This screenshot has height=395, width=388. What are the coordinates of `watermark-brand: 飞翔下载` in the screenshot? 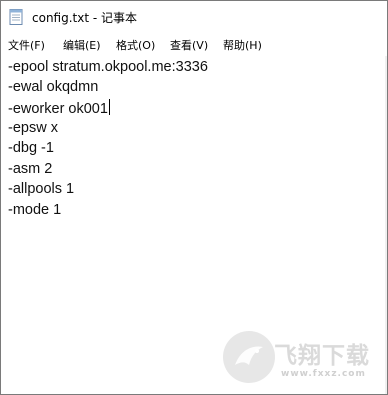 It's located at (322, 356).